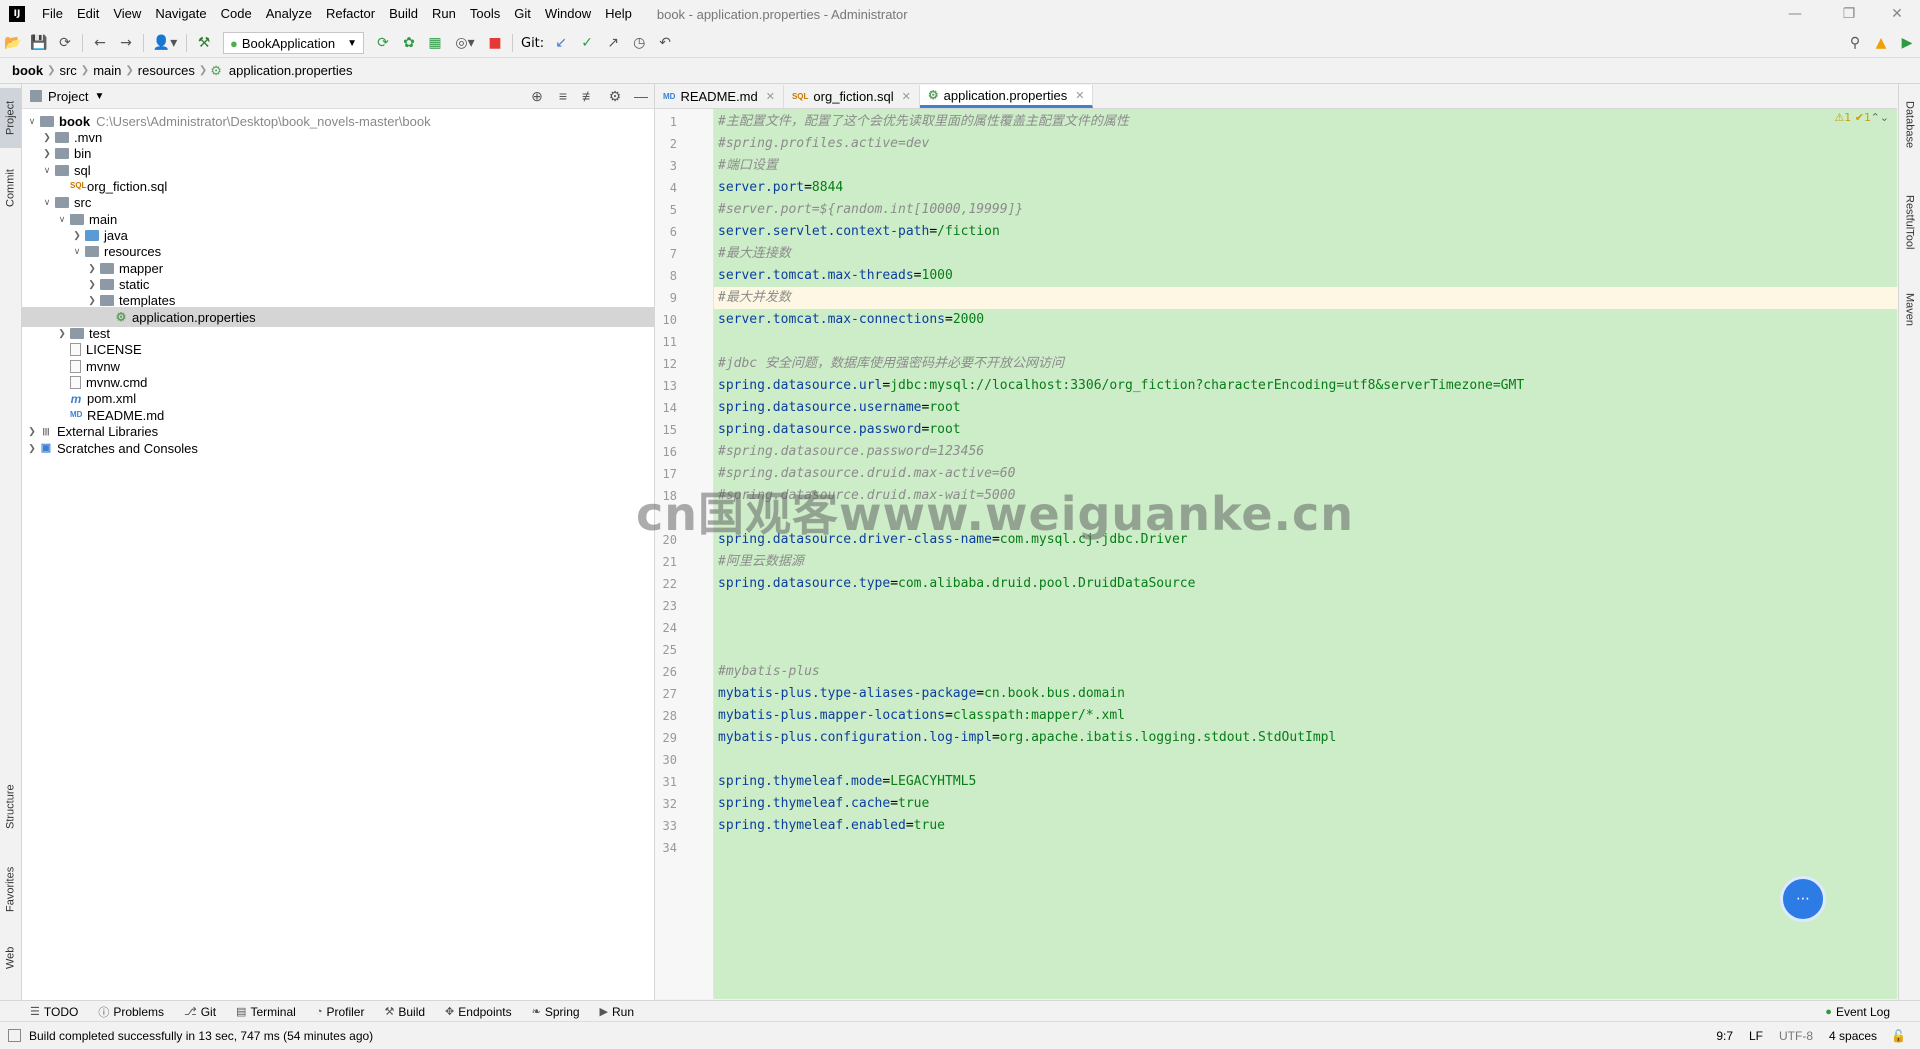  Describe the element at coordinates (88, 14) in the screenshot. I see `menu-edit: Edit` at that location.